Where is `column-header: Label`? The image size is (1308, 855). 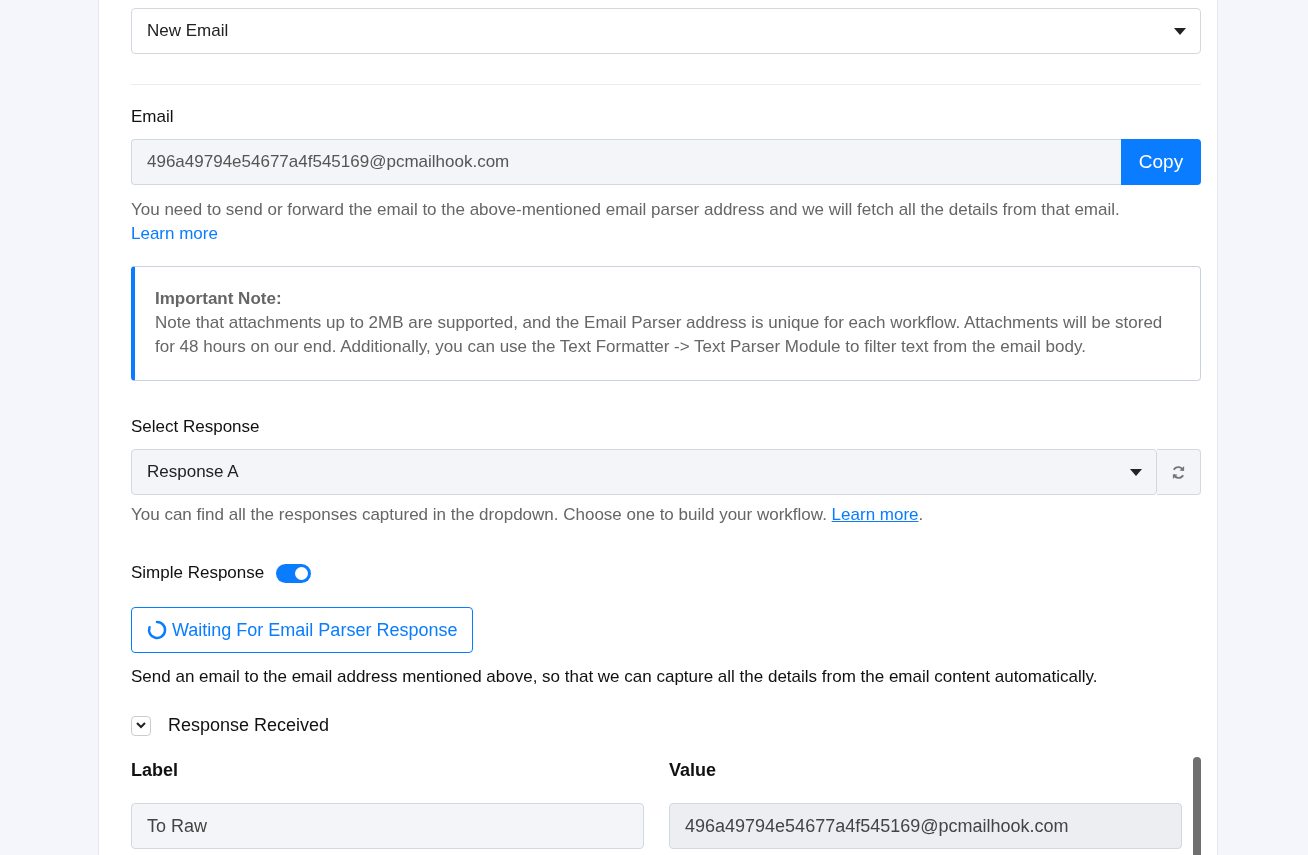 column-header: Label is located at coordinates (155, 770).